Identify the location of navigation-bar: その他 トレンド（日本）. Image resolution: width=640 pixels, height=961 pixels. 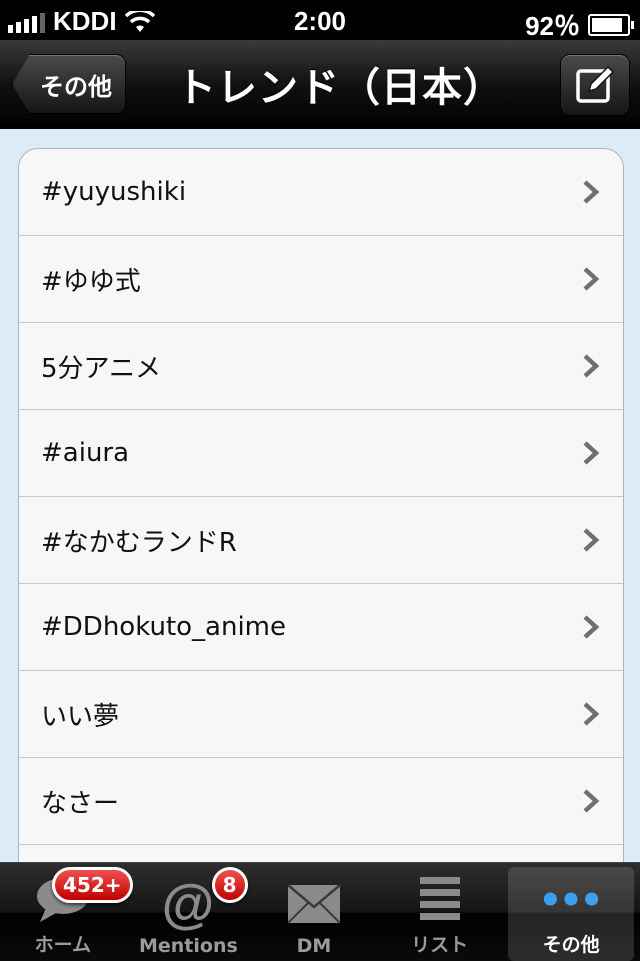
(320, 84).